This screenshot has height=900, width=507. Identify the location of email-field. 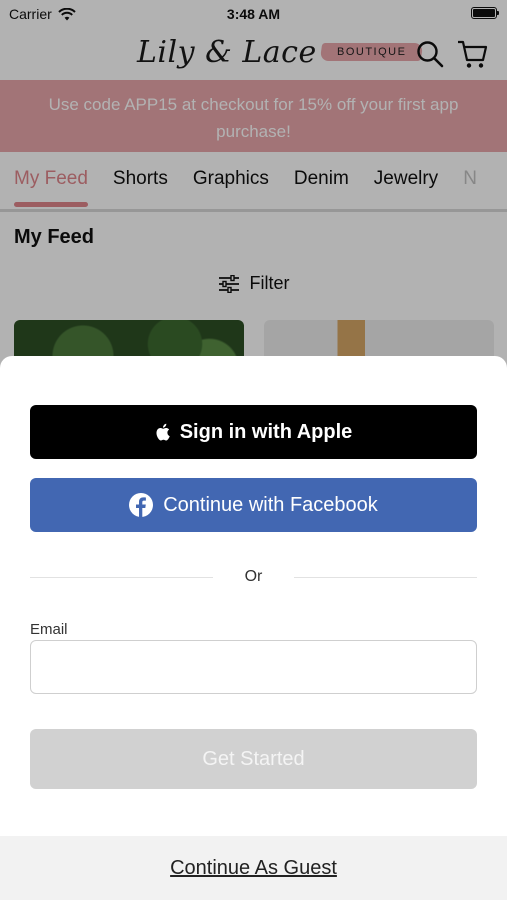
(253, 667).